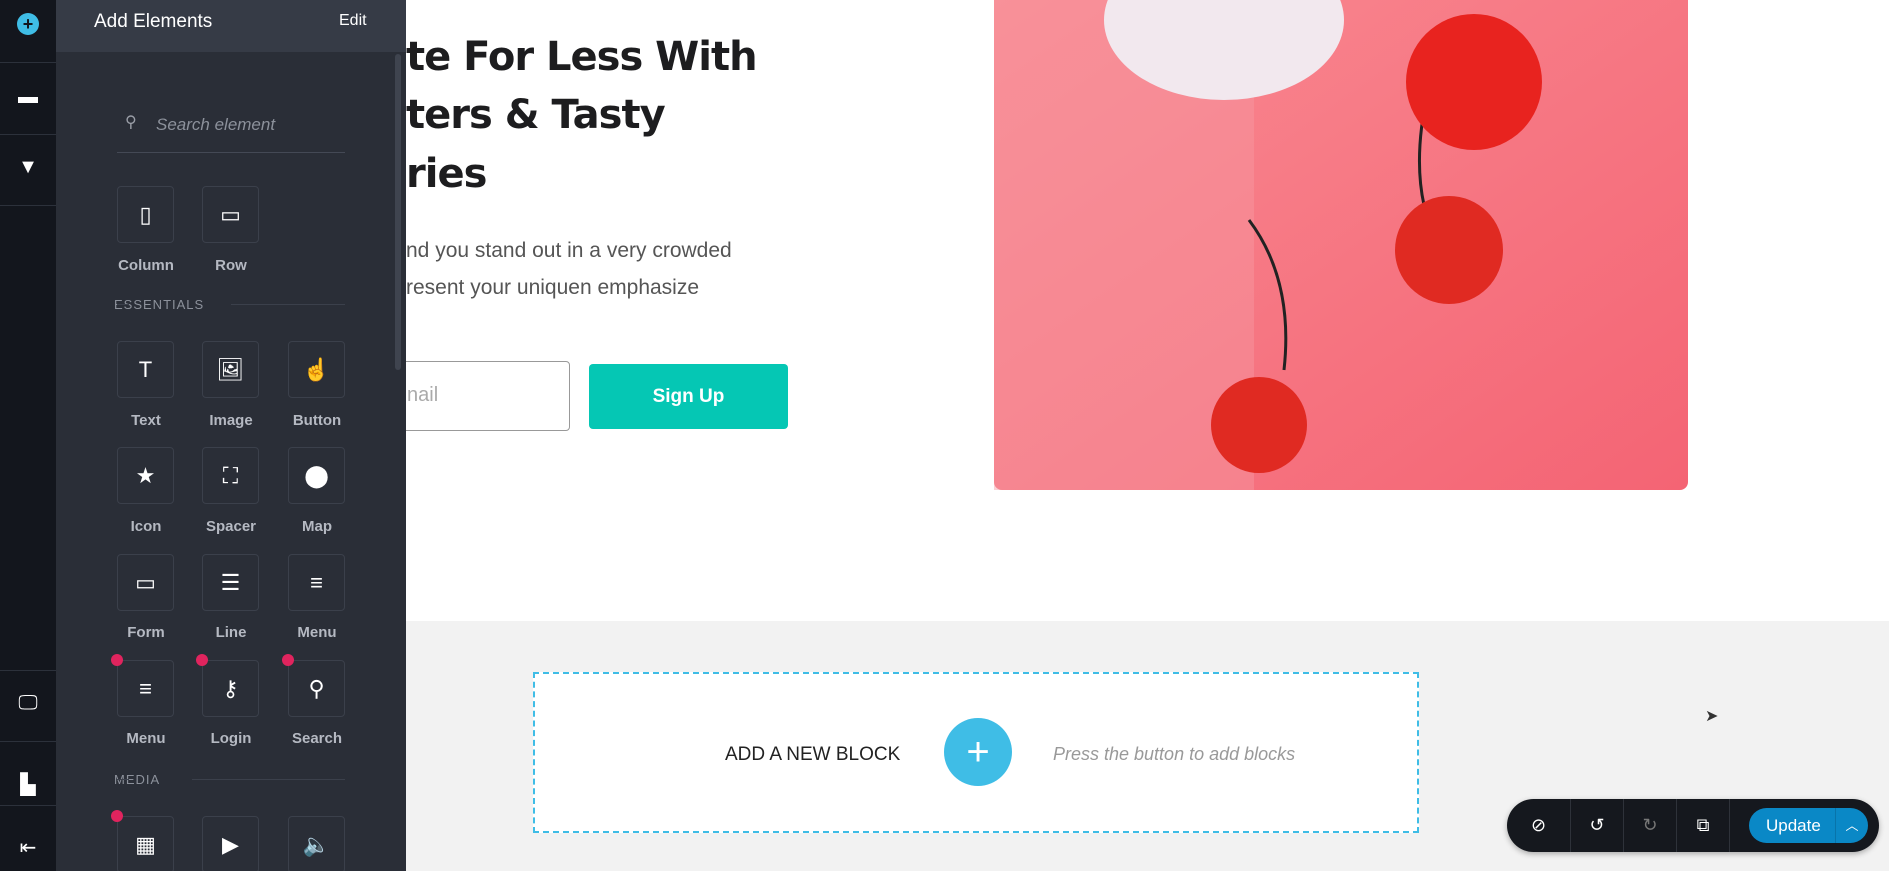 This screenshot has height=871, width=1889. What do you see at coordinates (423, 395) in the screenshot?
I see `email-placeholder: nail` at bounding box center [423, 395].